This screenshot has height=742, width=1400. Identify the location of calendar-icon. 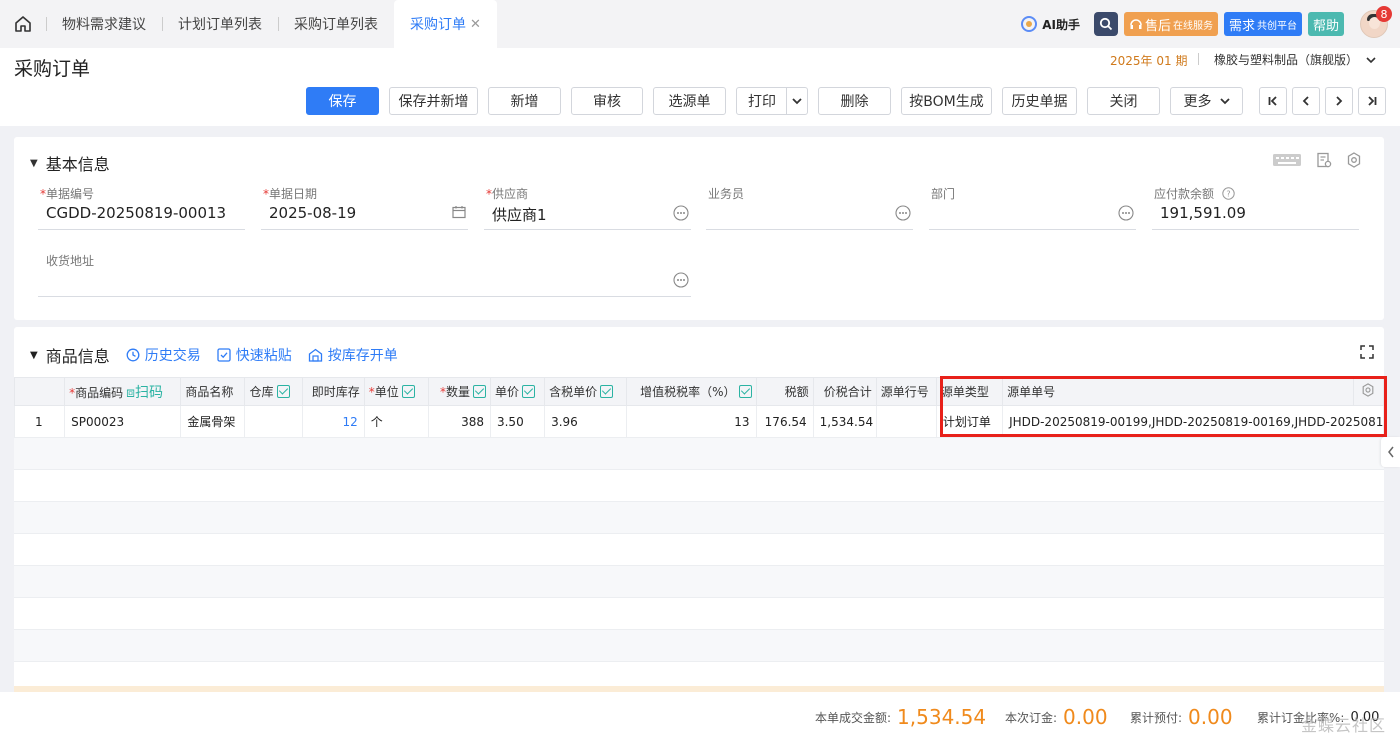
(459, 212).